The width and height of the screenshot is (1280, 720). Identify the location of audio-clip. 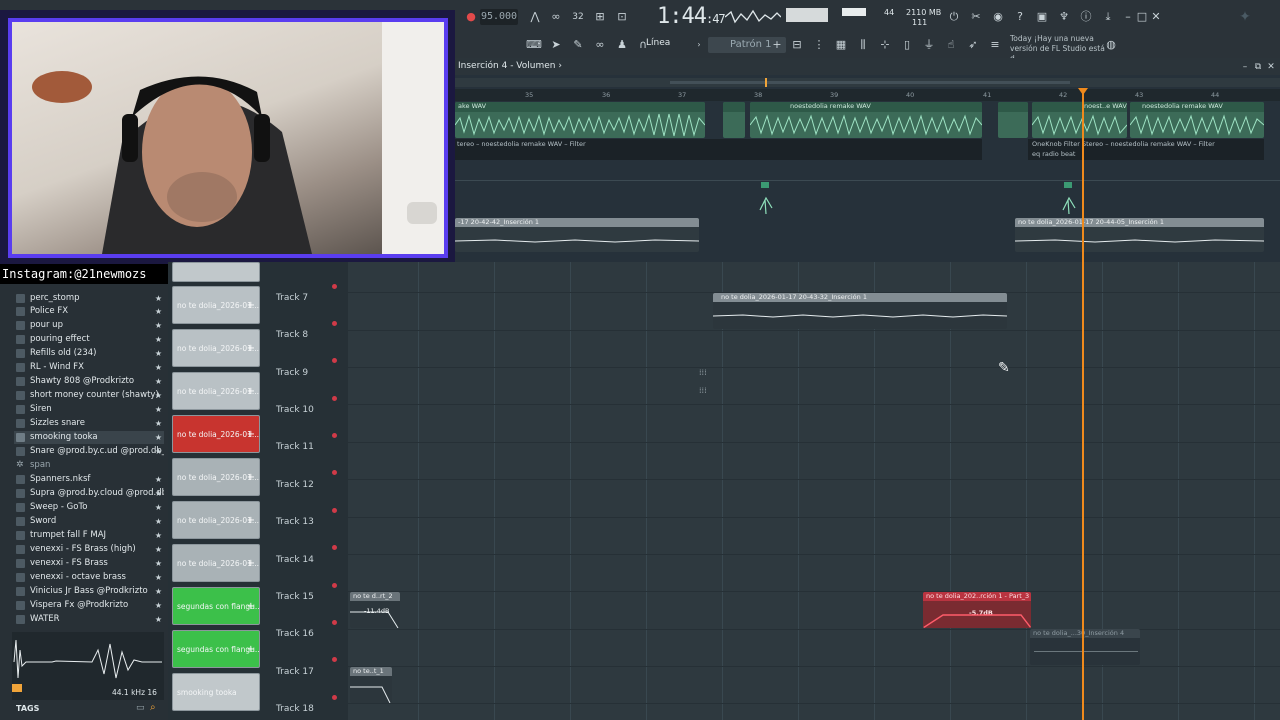
(1013, 120).